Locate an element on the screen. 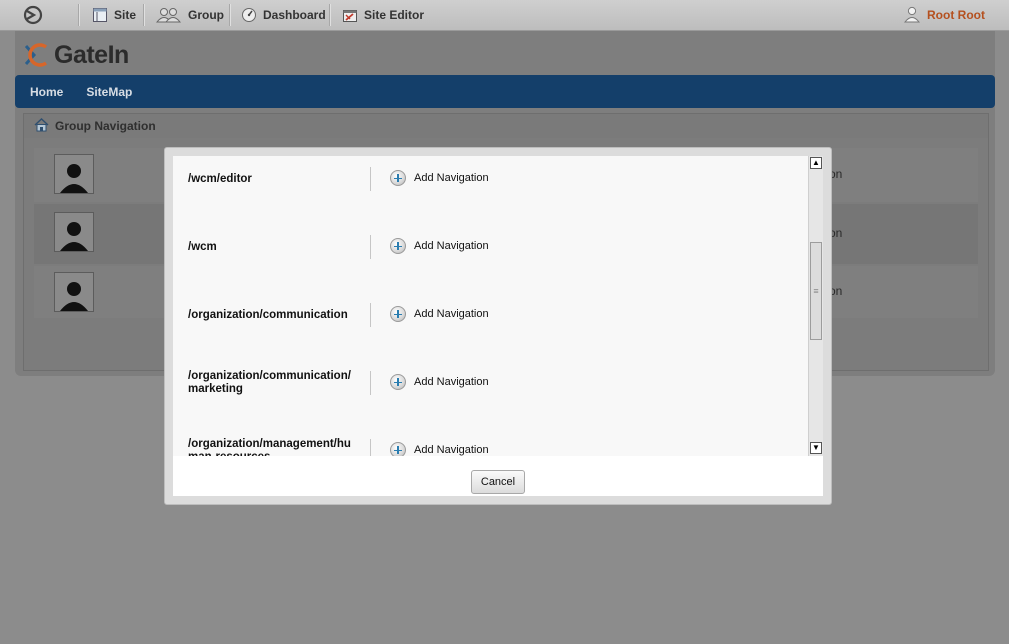 This screenshot has width=1009, height=644. toolbar-site-button: Site is located at coordinates (114, 15).